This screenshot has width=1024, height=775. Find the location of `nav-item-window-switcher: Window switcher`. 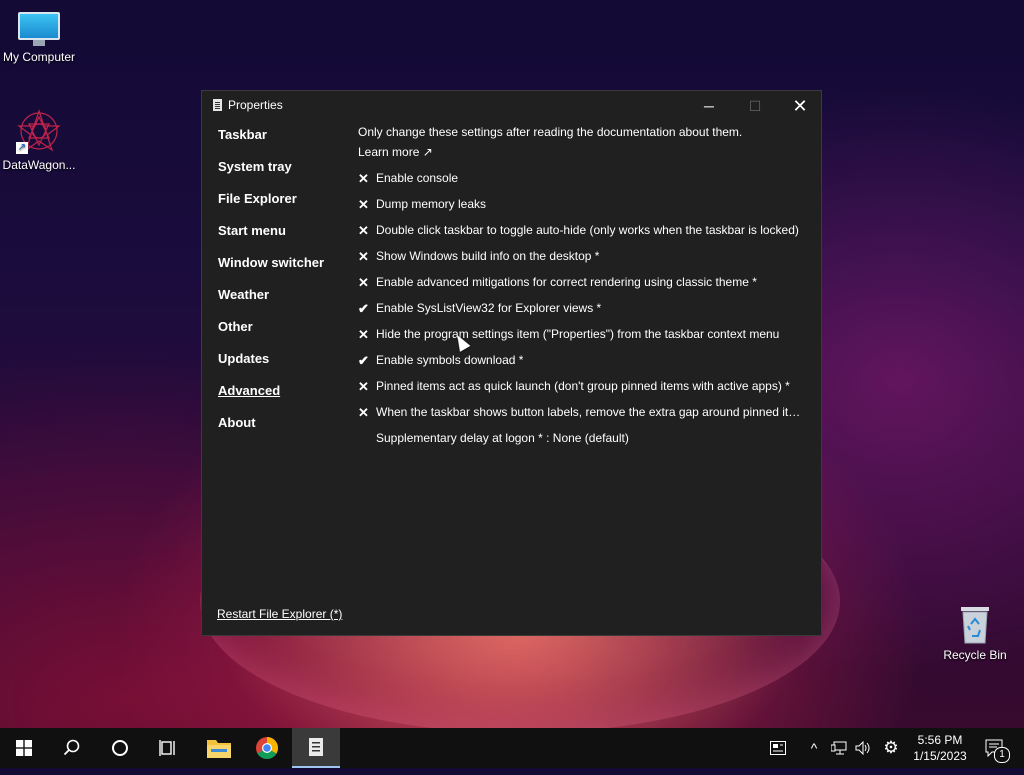

nav-item-window-switcher: Window switcher is located at coordinates (271, 262).